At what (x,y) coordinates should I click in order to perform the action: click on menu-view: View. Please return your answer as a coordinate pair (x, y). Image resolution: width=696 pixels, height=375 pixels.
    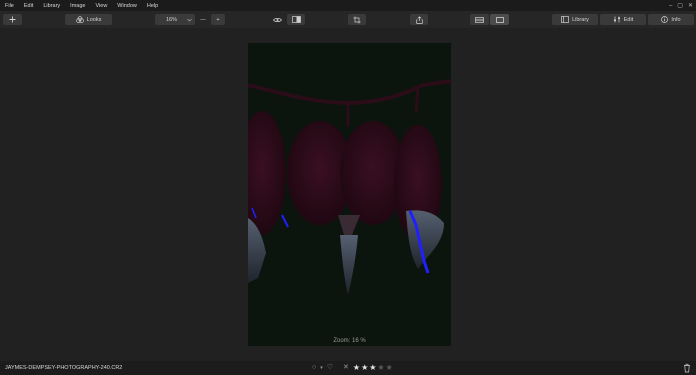
    Looking at the image, I should click on (101, 6).